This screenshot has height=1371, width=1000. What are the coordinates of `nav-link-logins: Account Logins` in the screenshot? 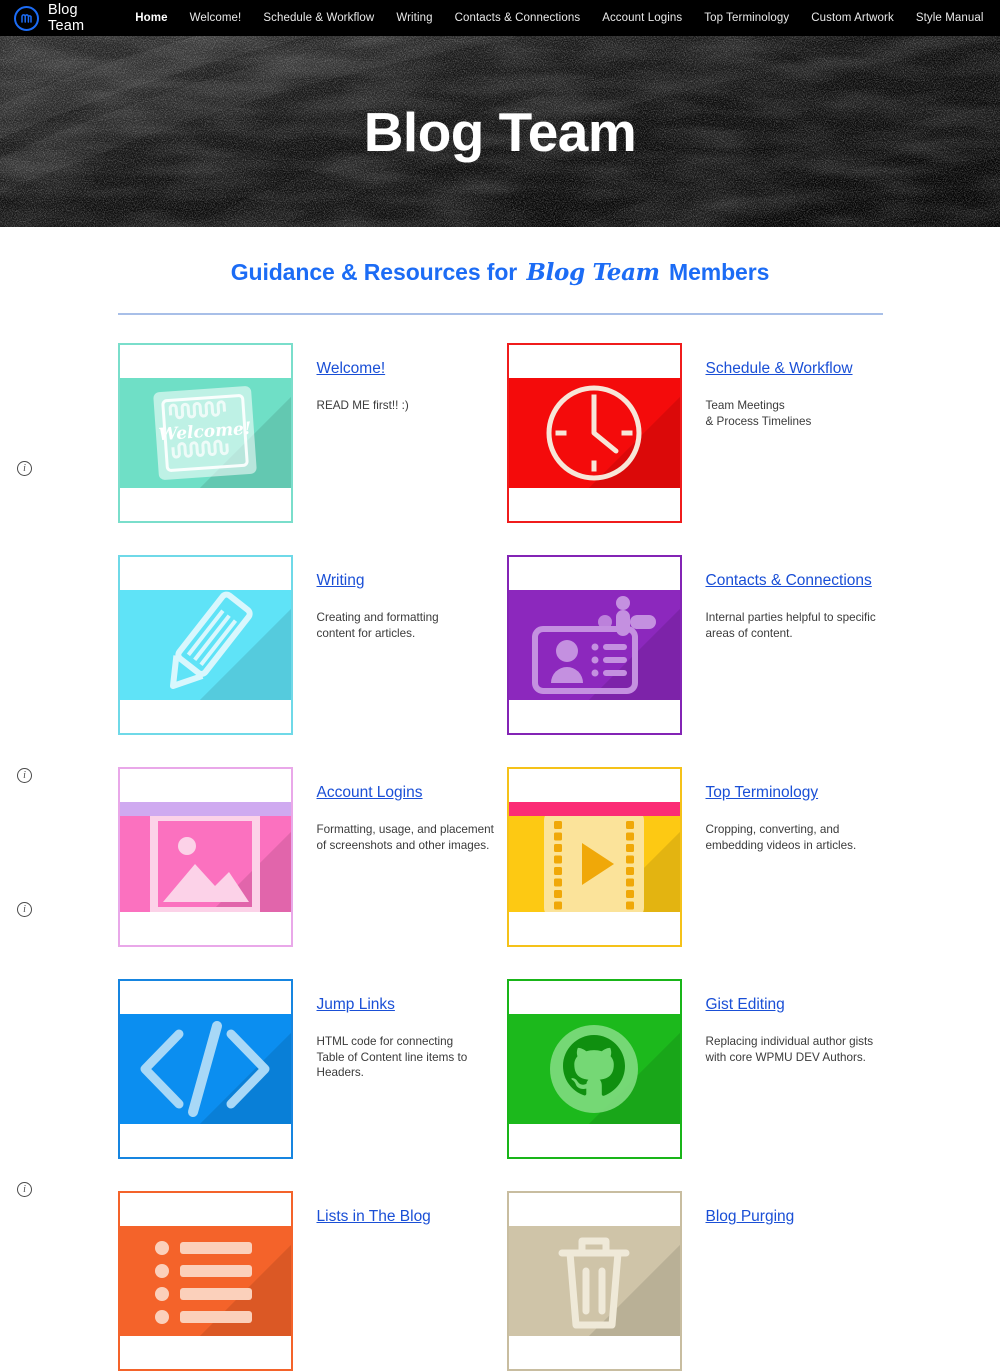 It's located at (642, 18).